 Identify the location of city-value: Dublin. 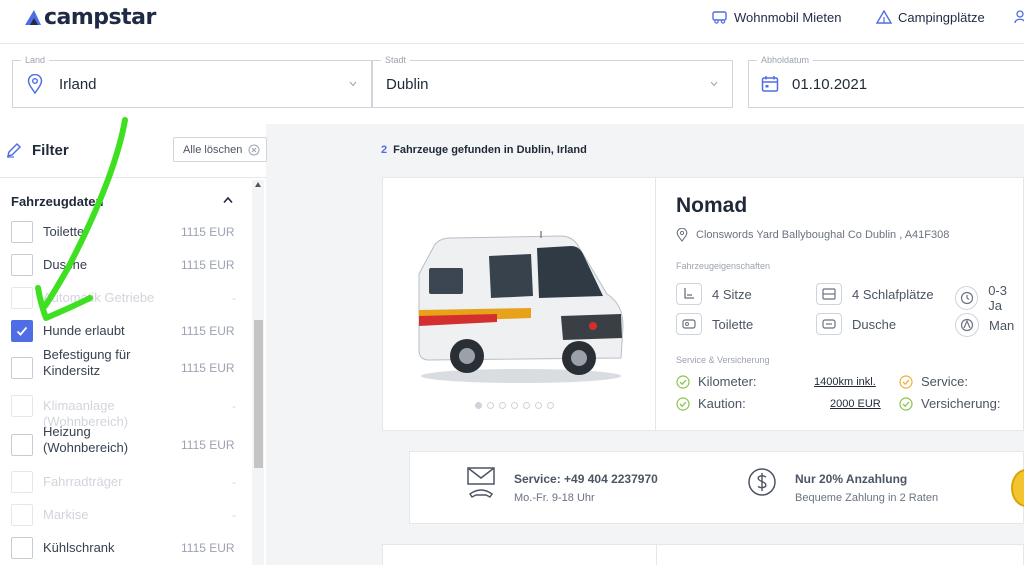
(407, 84).